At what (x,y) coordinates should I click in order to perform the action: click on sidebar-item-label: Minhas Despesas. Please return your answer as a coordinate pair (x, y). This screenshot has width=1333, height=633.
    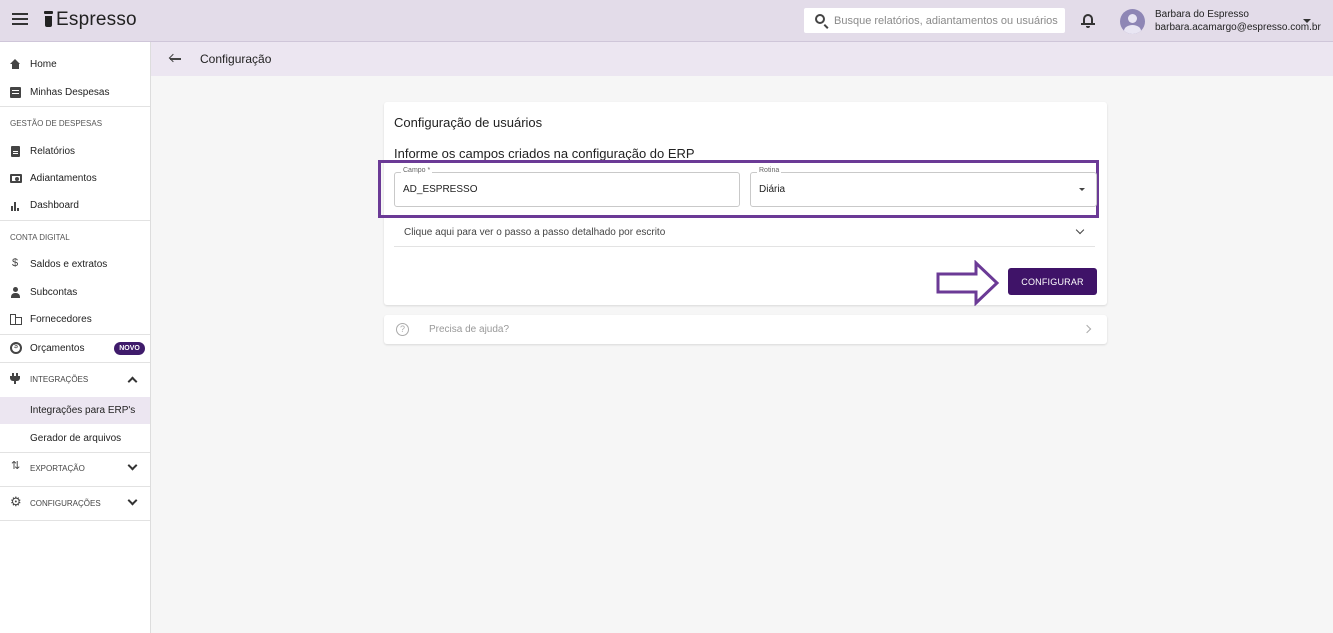
    Looking at the image, I should click on (70, 92).